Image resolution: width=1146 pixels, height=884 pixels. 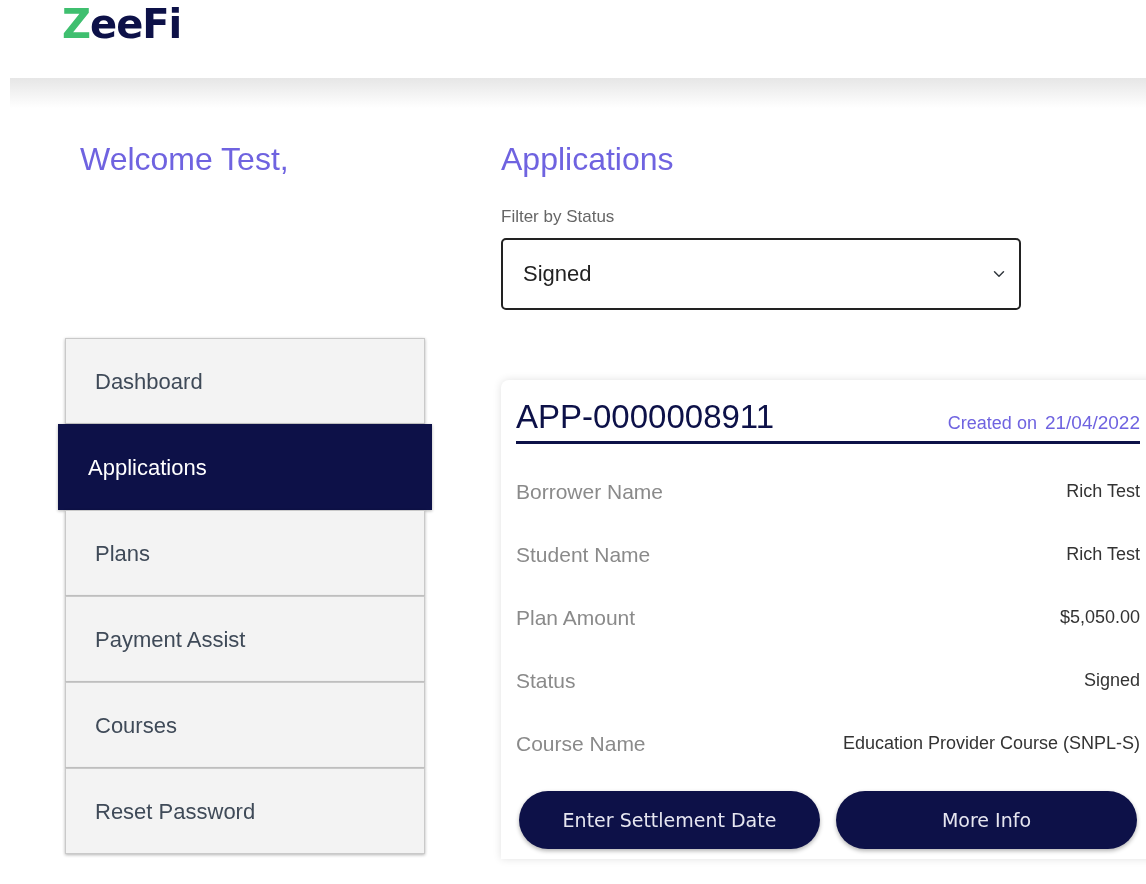 I want to click on sidebar-item: Courses, so click(x=245, y=725).